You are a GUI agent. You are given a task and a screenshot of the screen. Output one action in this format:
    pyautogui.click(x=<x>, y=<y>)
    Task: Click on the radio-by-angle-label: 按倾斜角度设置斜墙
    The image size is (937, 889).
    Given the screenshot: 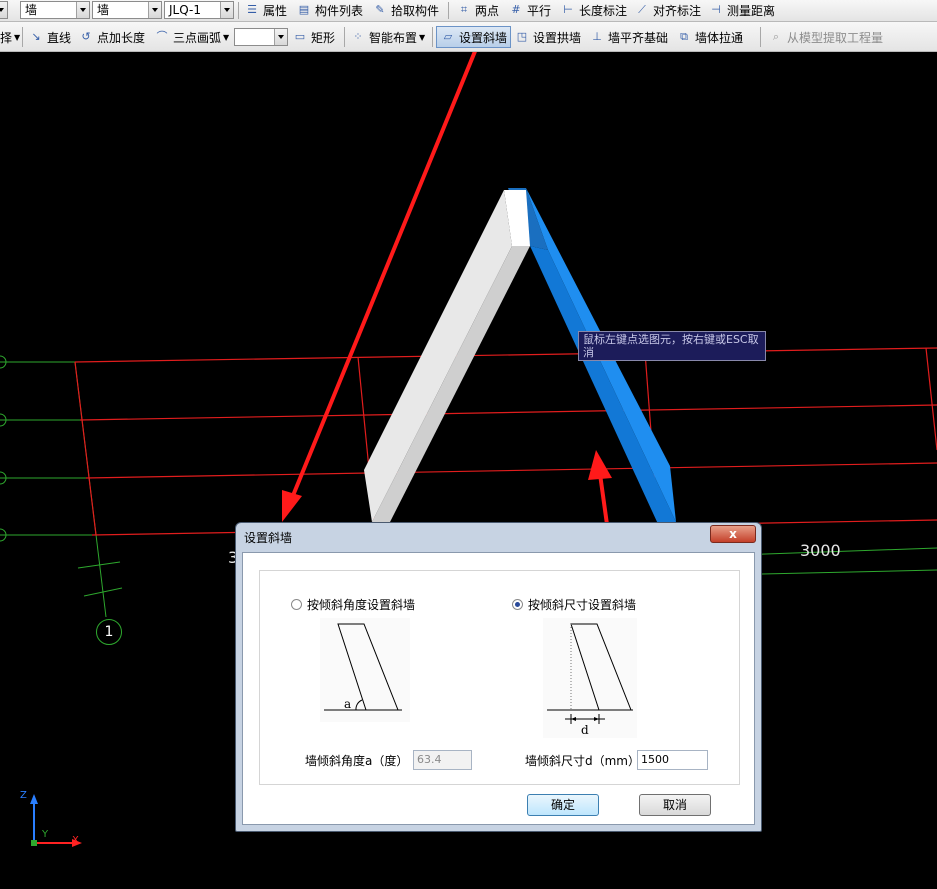 What is the action you would take?
    pyautogui.click(x=361, y=605)
    